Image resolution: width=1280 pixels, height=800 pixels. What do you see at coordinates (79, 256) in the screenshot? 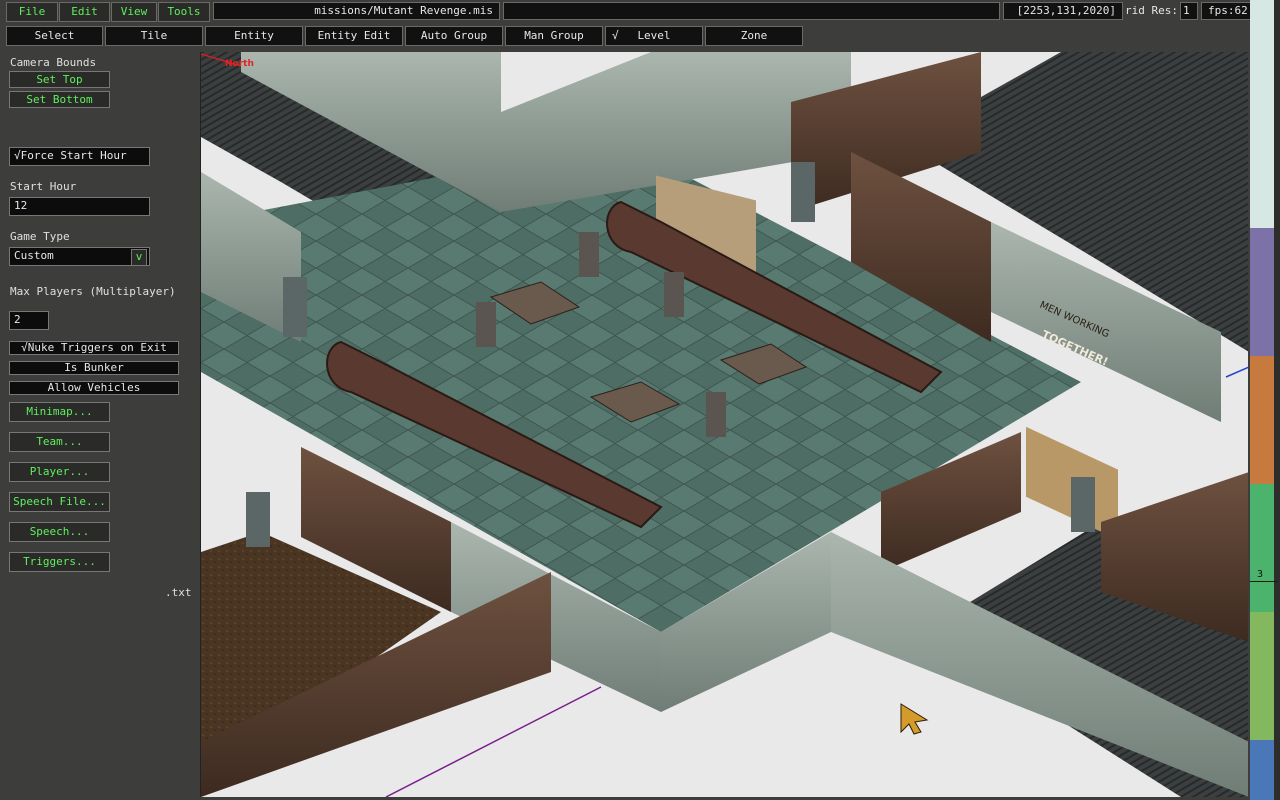
I see `game-type-select: Custom v` at bounding box center [79, 256].